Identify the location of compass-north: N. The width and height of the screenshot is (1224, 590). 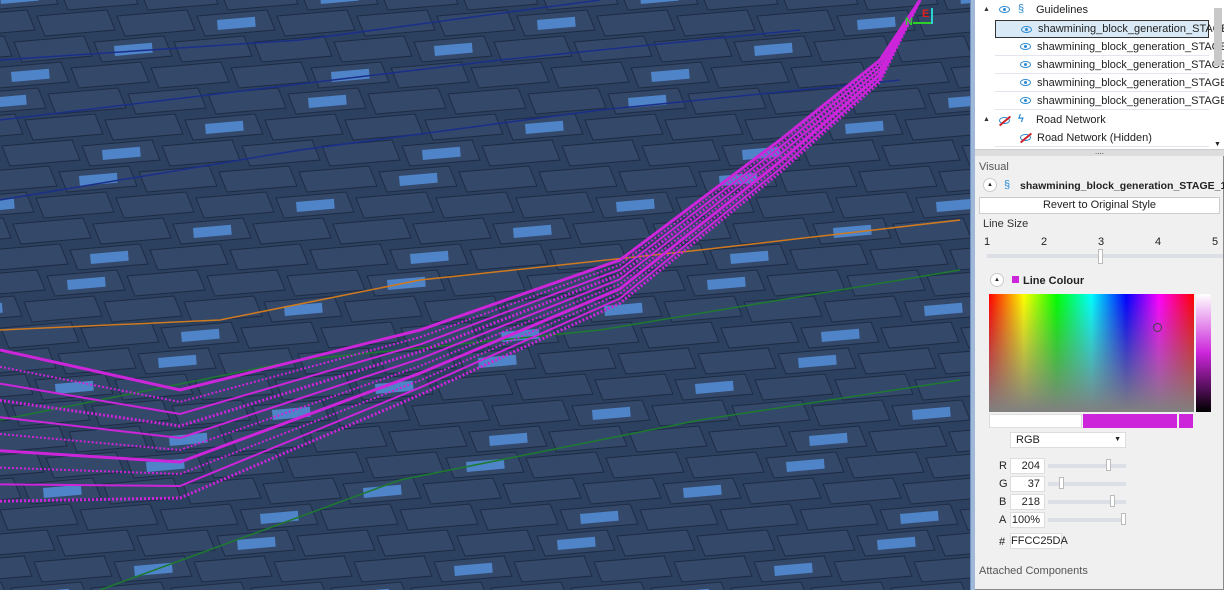
(909, 22).